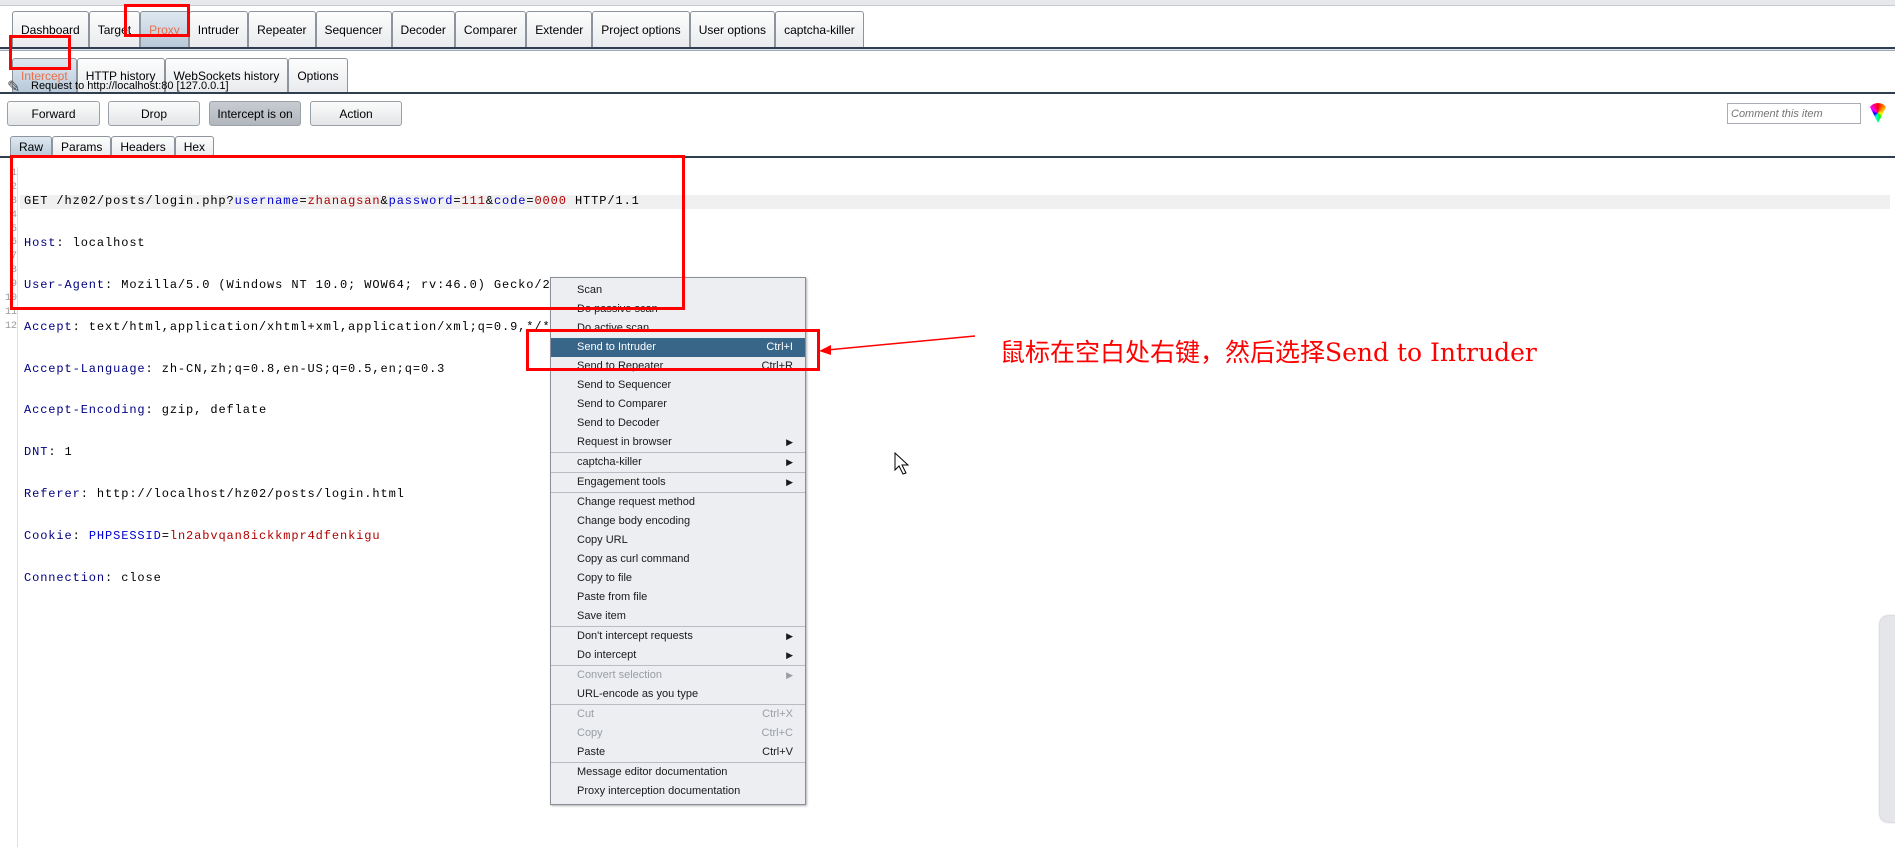 The image size is (1895, 849). Describe the element at coordinates (633, 559) in the screenshot. I see `menu-item-label: Copy as curl command` at that location.